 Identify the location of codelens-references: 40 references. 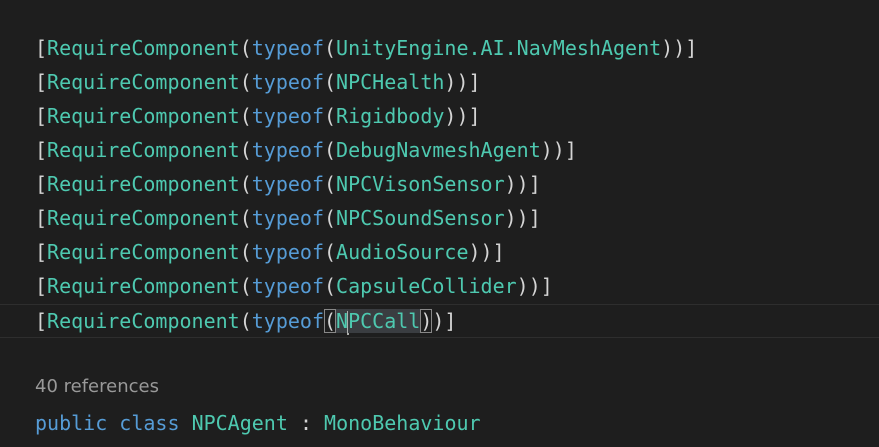
(97, 386).